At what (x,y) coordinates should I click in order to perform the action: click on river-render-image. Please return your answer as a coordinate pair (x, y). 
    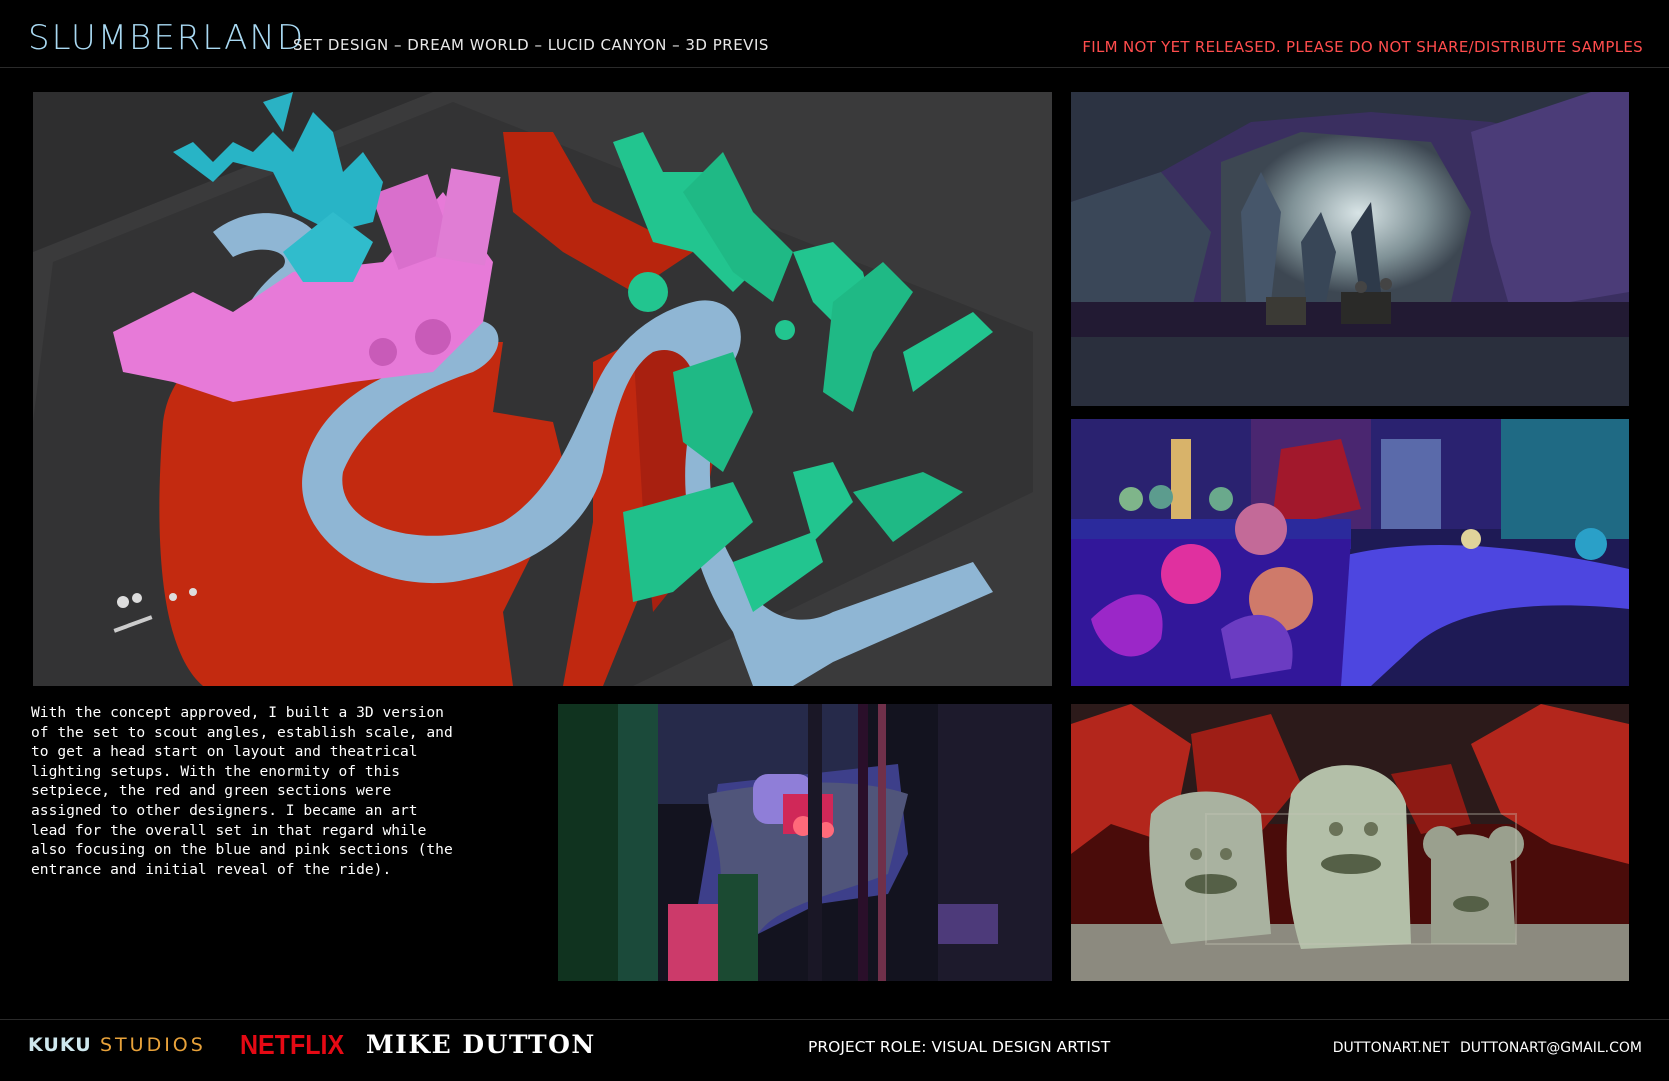
    Looking at the image, I should click on (805, 842).